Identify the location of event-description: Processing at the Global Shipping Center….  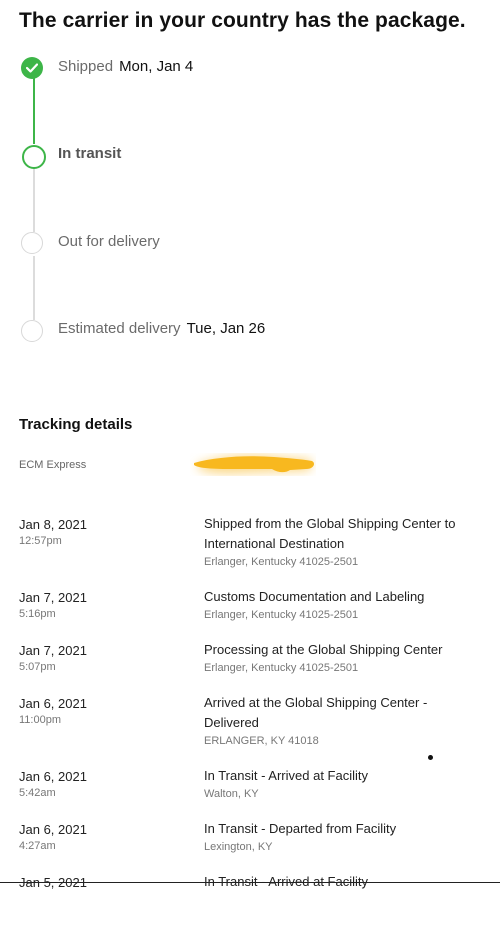
(341, 658).